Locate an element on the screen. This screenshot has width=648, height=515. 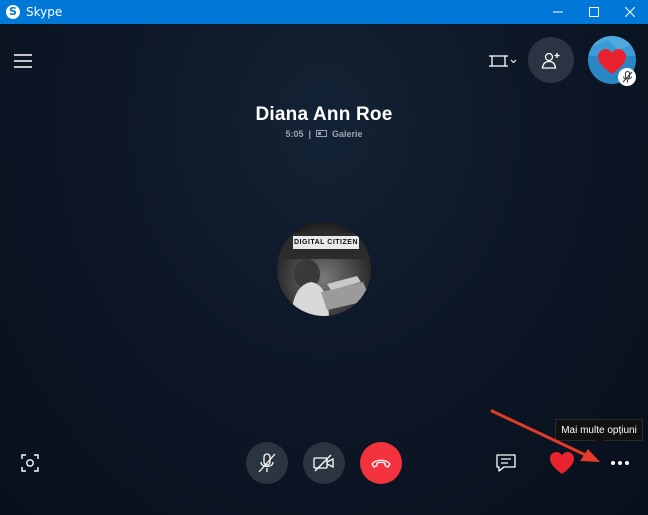
screen-size-button is located at coordinates (503, 61).